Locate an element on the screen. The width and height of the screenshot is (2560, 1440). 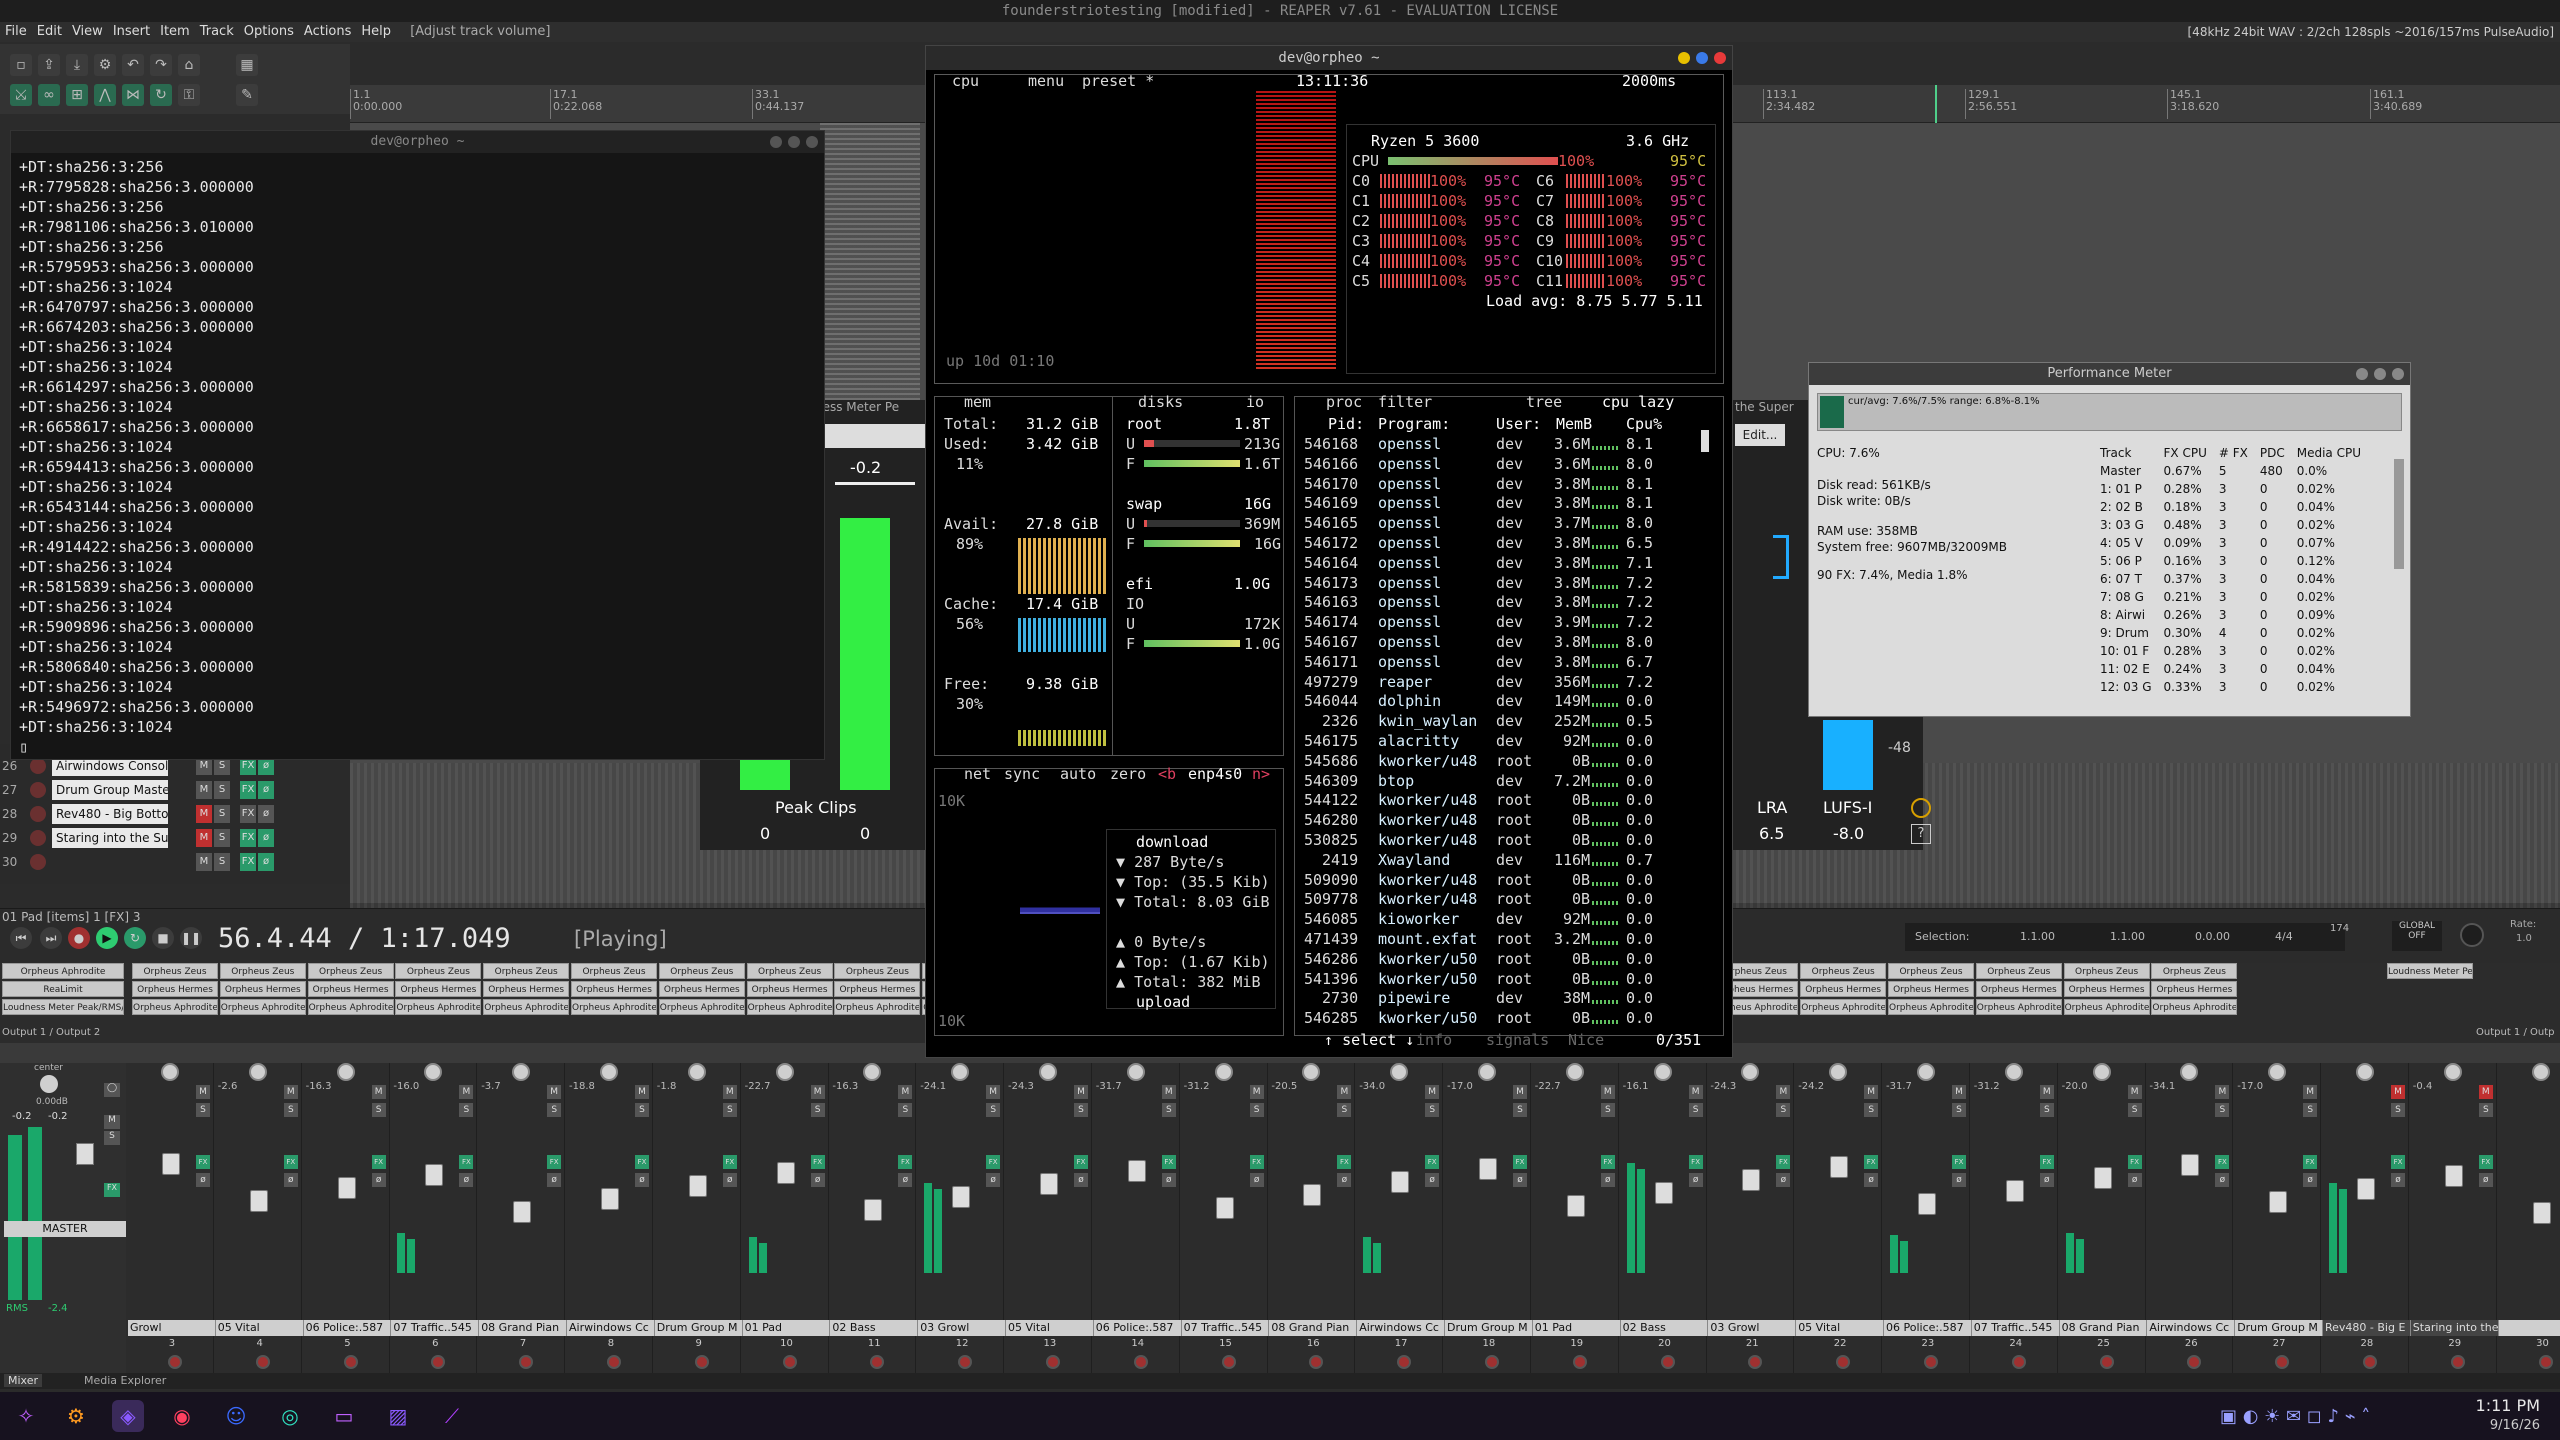
channel-volume: -3.7 is located at coordinates (491, 1086).